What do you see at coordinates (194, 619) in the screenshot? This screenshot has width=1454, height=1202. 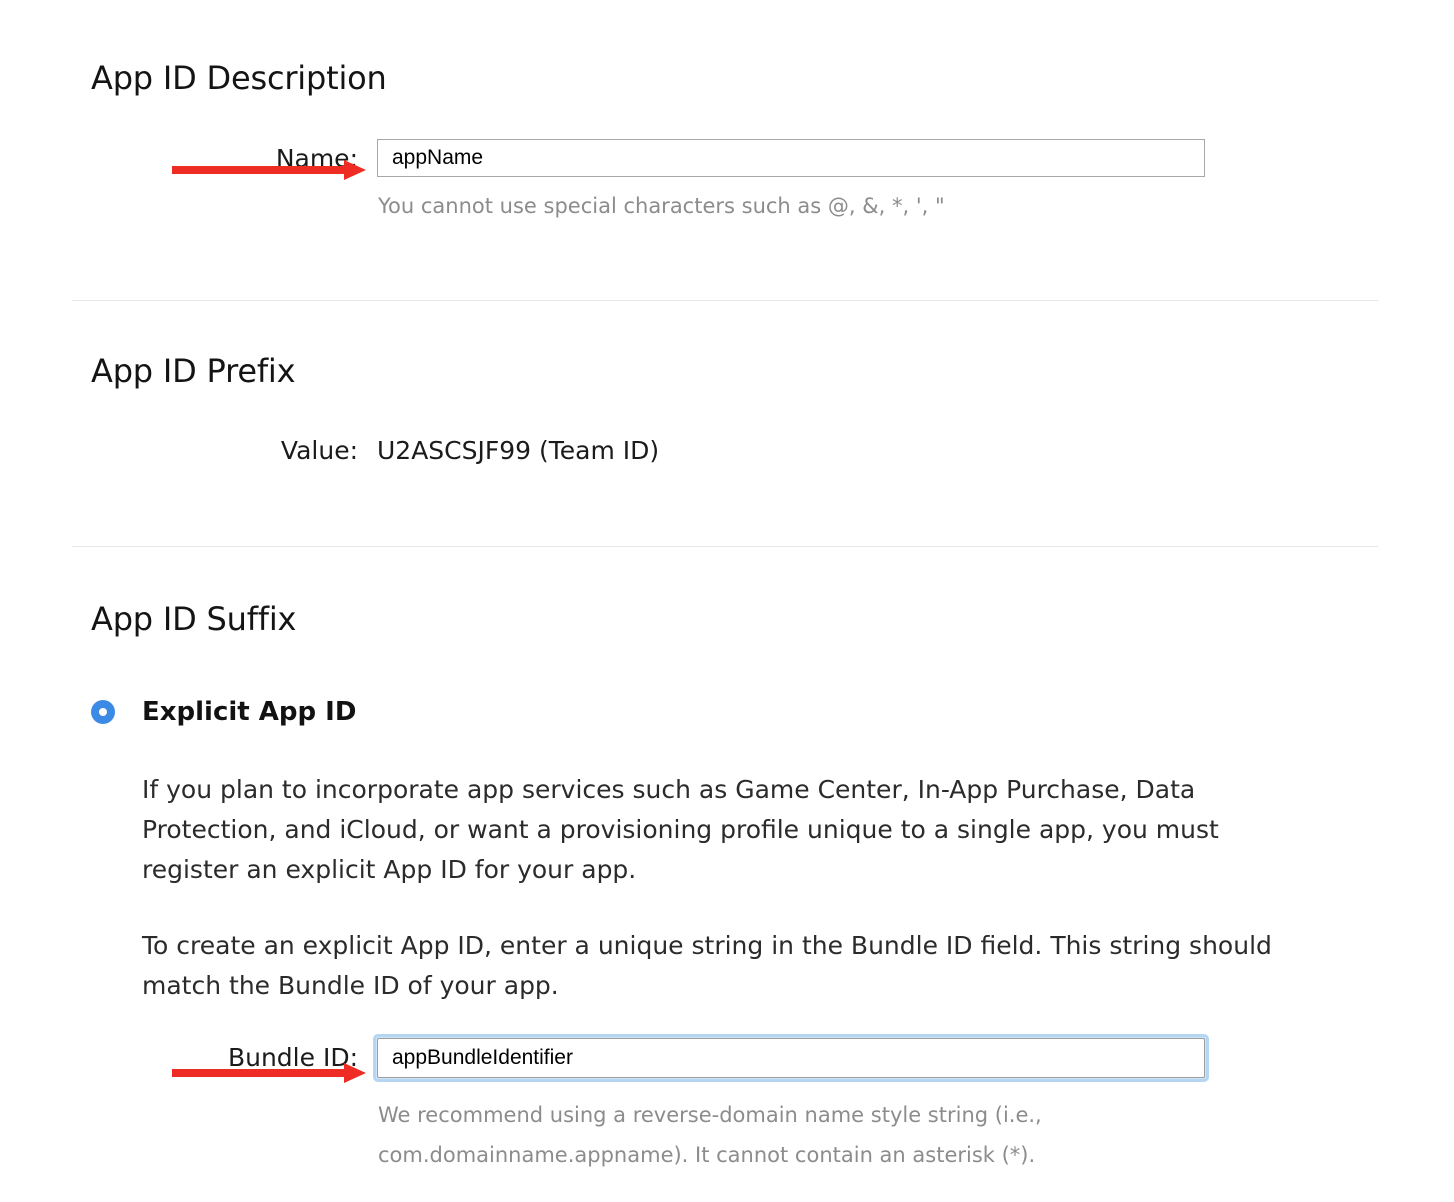 I see `section-title-app-id-suffix: App ID Suffix` at bounding box center [194, 619].